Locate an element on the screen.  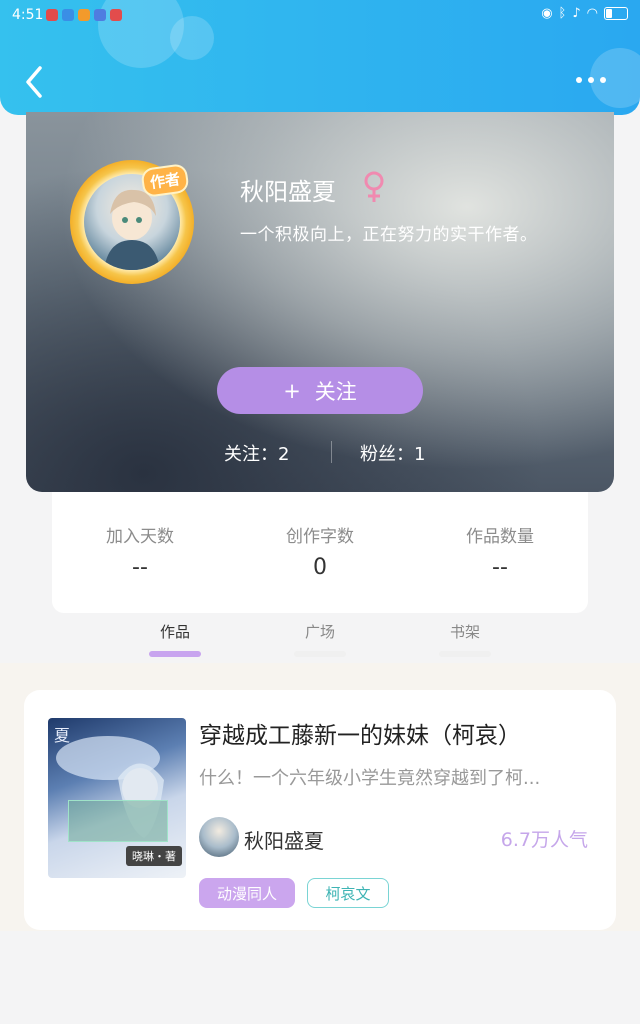
stat-join-days: 加入天数 -- is located at coordinates (140, 551).